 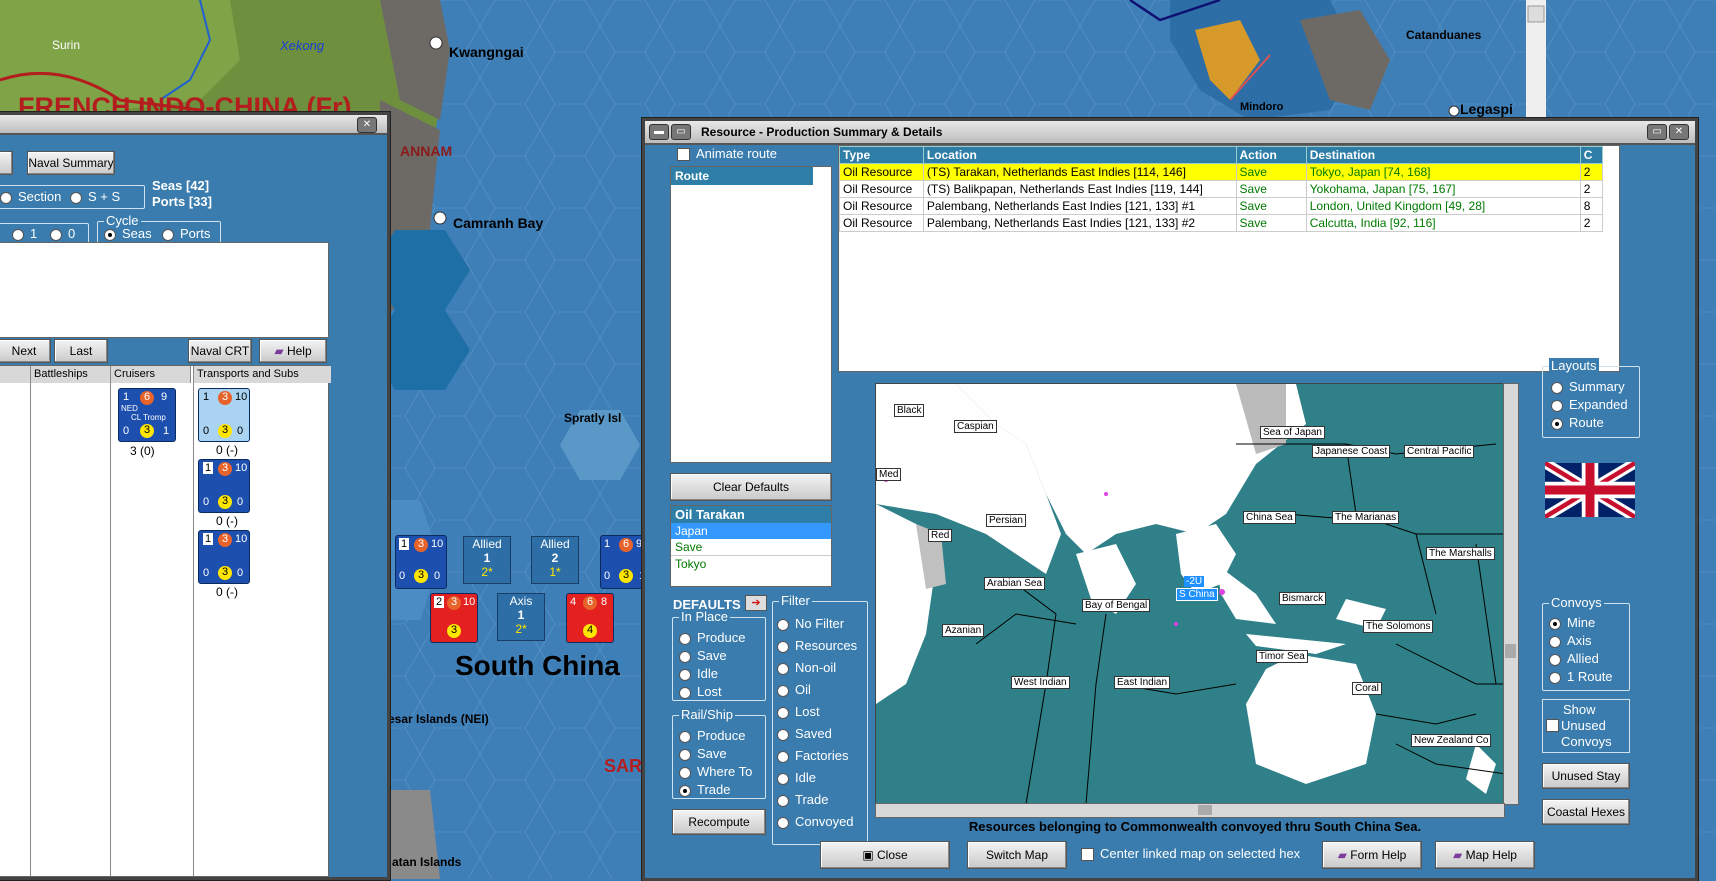 What do you see at coordinates (193, 125) in the screenshot?
I see `naval-titlebar: ✕` at bounding box center [193, 125].